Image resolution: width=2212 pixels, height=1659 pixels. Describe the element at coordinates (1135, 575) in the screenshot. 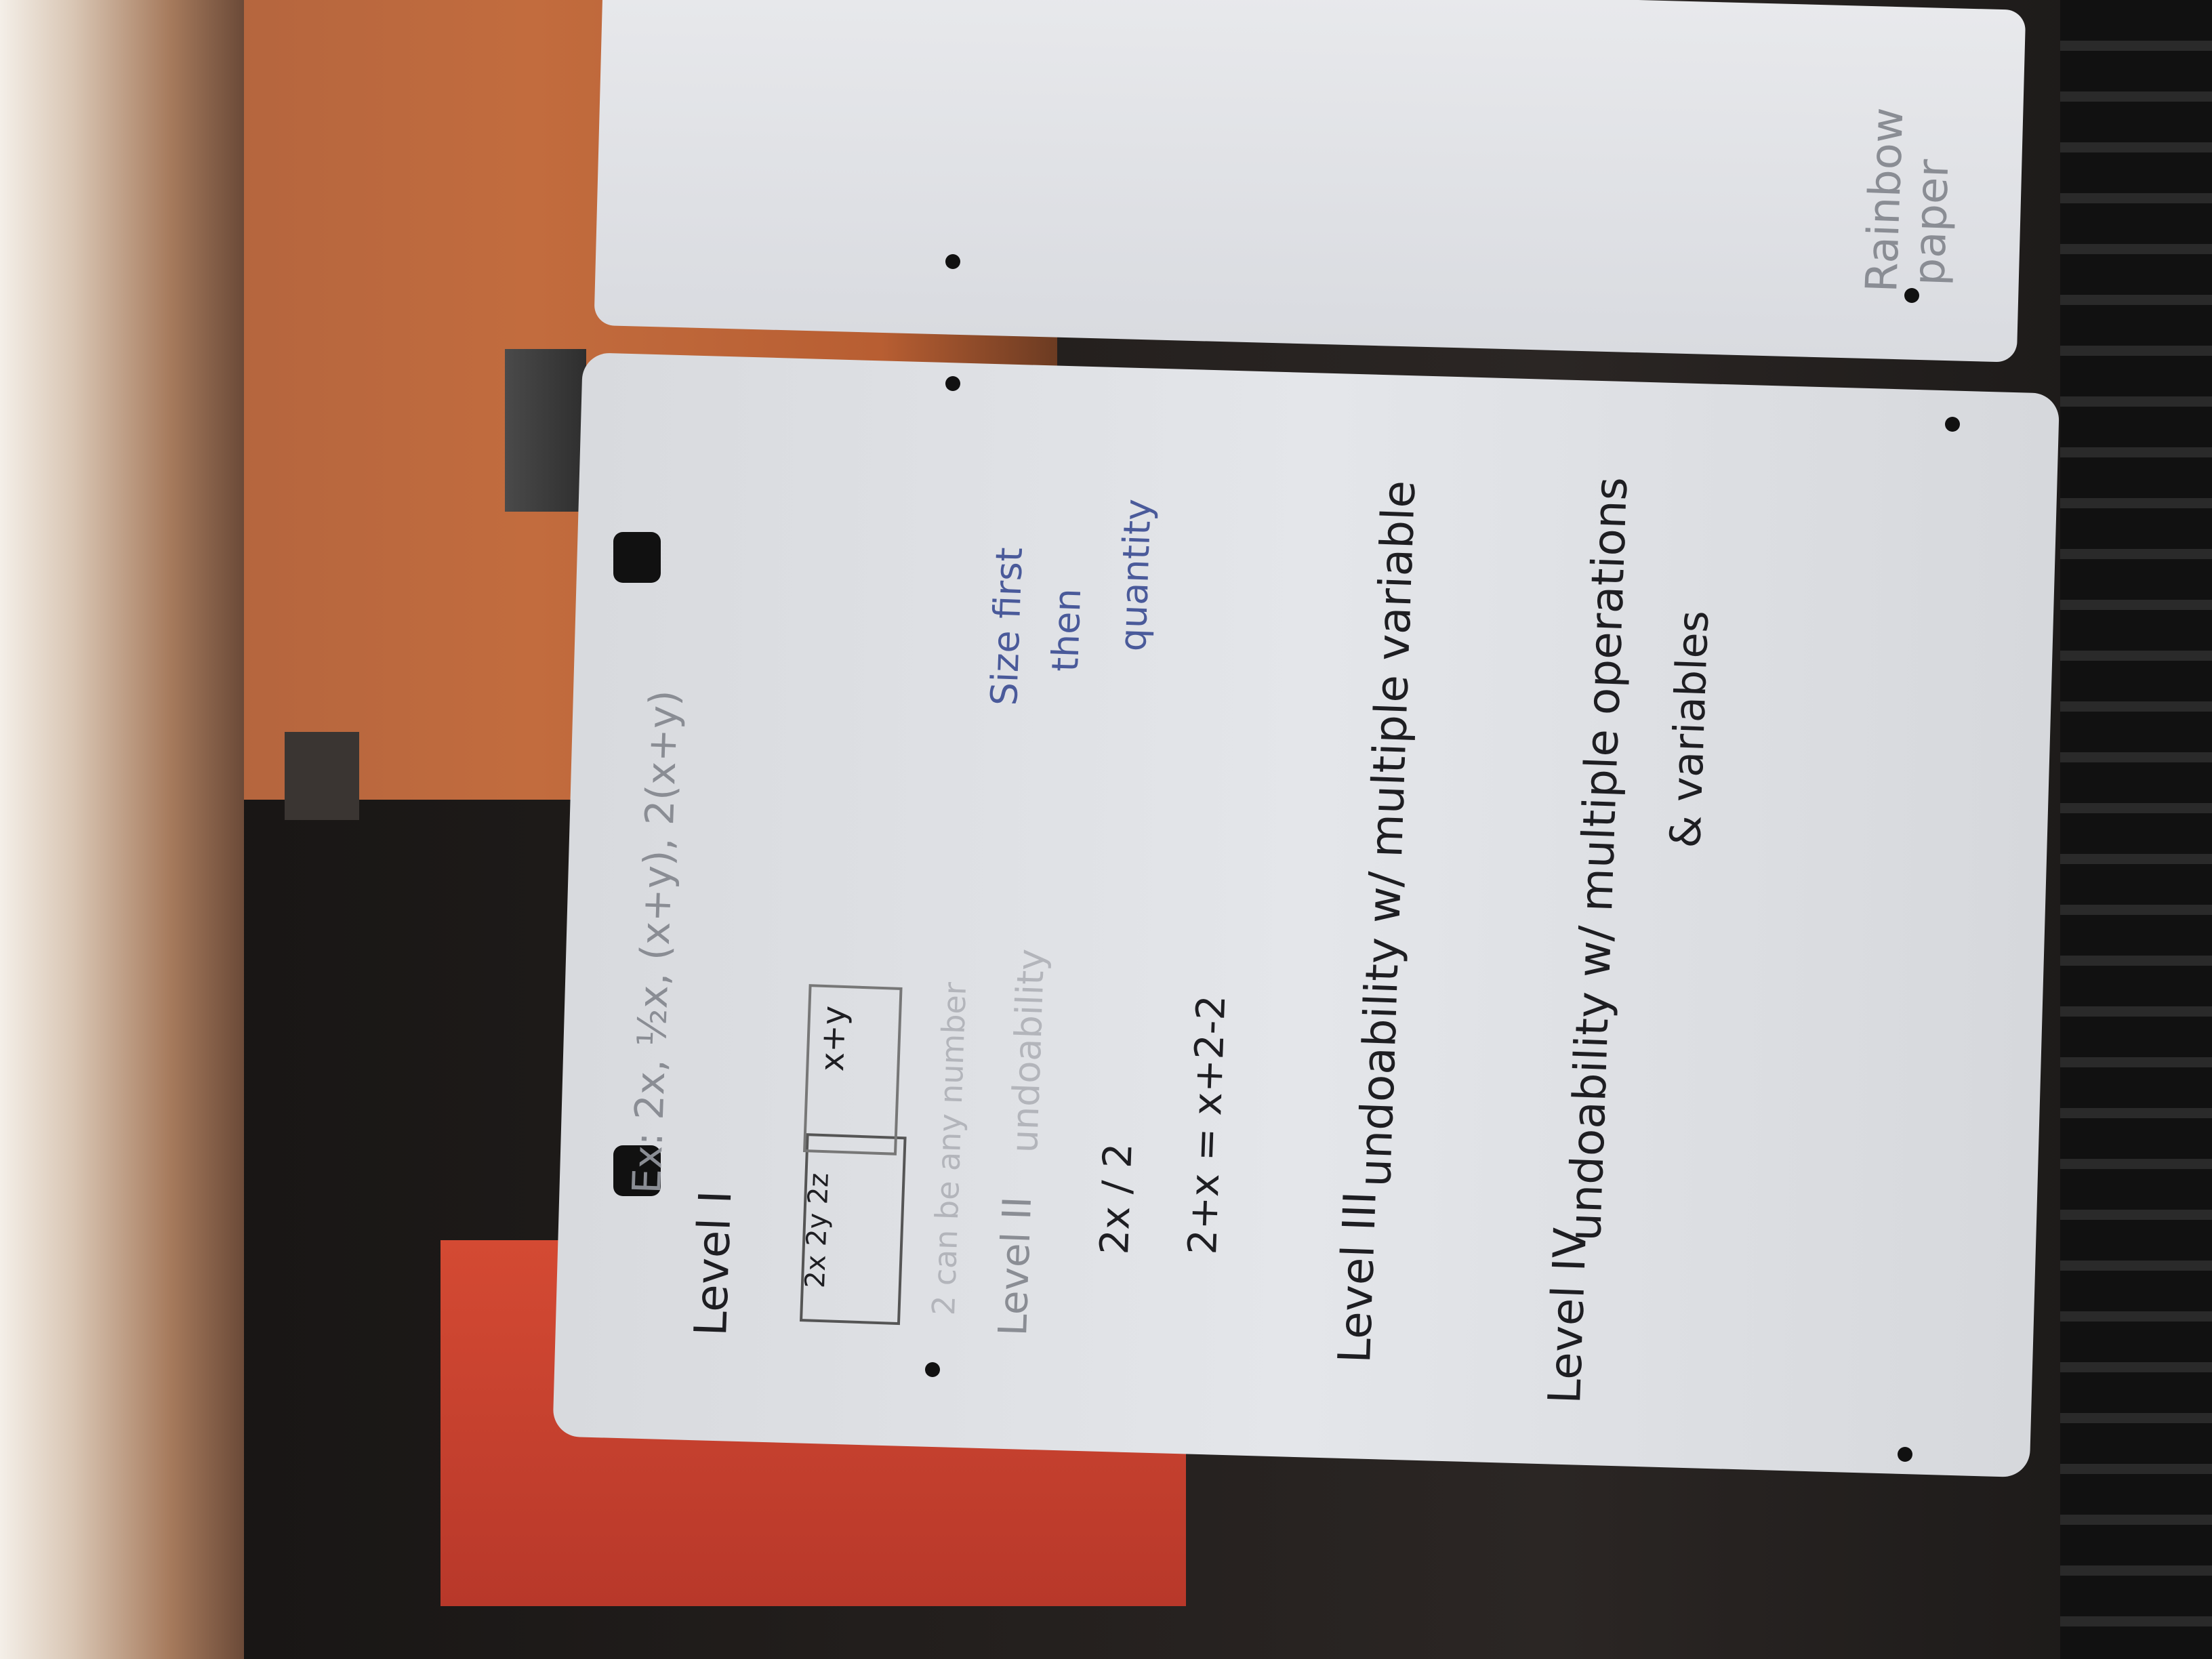

I see `level-2-quantity: quantity` at that location.